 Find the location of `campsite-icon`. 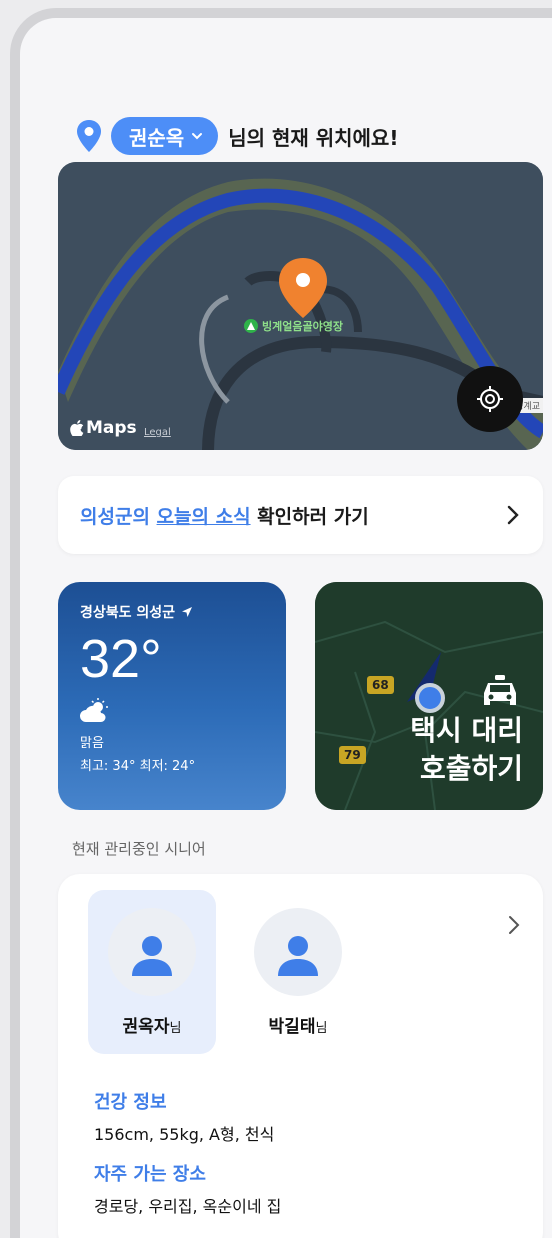

campsite-icon is located at coordinates (251, 326).